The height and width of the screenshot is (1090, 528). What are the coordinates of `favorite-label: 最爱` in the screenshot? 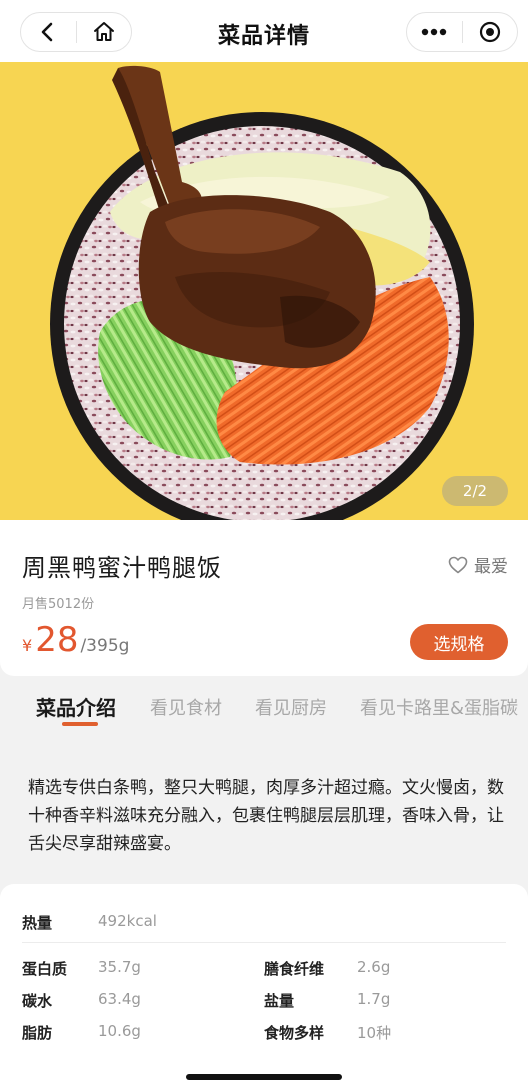 It's located at (491, 567).